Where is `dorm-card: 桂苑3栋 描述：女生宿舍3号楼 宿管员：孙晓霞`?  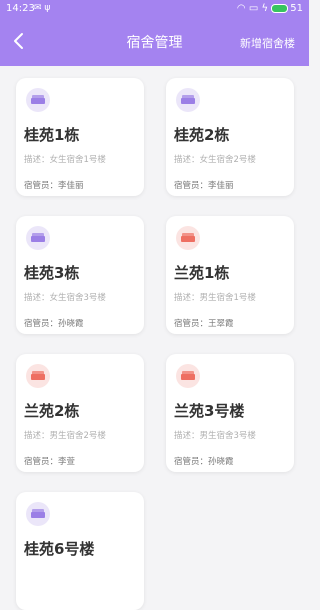 dorm-card: 桂苑3栋 描述：女生宿舍3号楼 宿管员：孙晓霞 is located at coordinates (80, 275).